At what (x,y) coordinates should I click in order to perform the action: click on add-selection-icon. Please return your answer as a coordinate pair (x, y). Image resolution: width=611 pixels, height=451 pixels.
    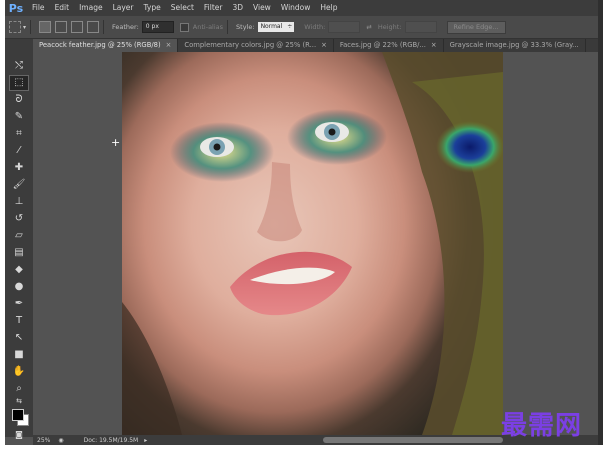
    Looking at the image, I should click on (61, 27).